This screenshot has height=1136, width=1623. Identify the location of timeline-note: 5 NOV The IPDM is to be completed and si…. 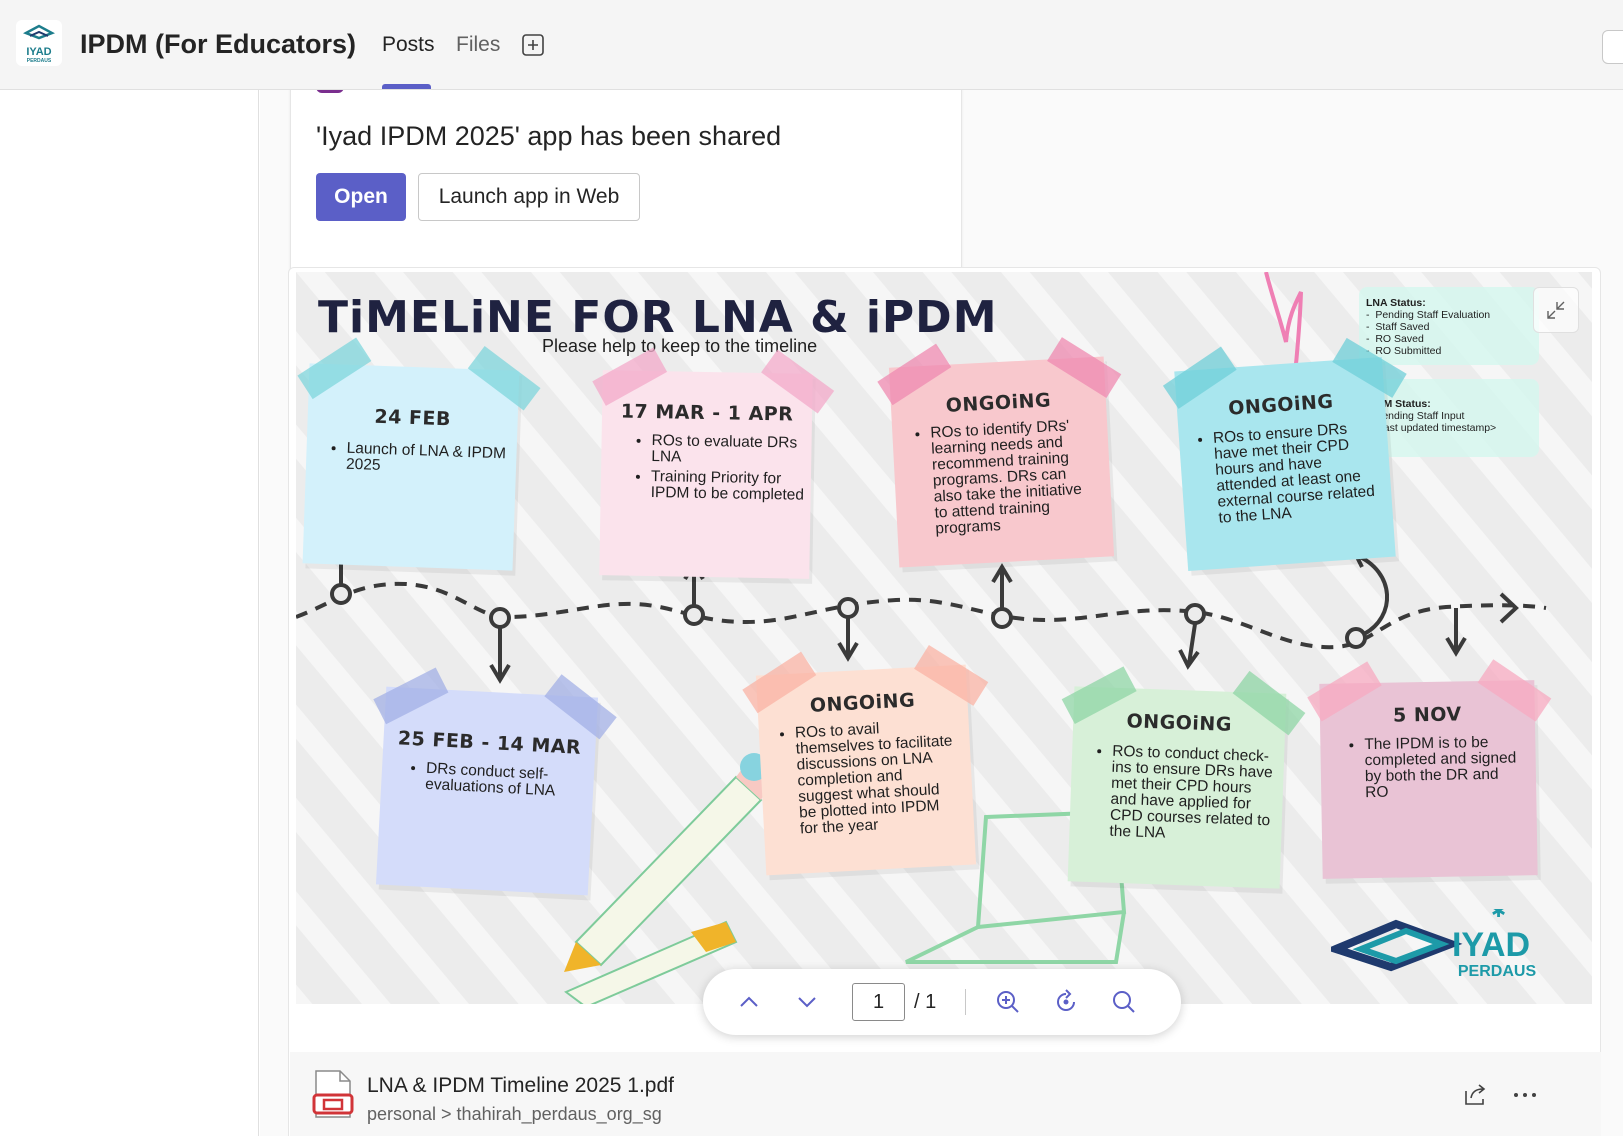
(1429, 769).